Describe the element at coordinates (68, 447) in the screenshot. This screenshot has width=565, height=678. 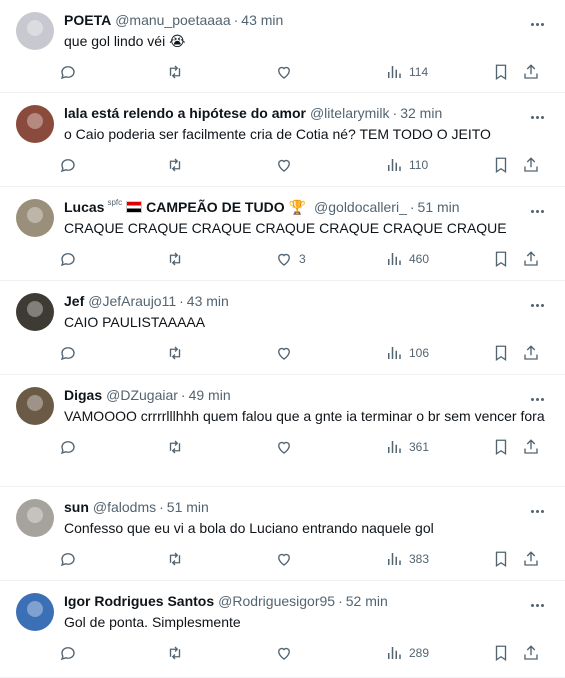
I see `reply-icon` at that location.